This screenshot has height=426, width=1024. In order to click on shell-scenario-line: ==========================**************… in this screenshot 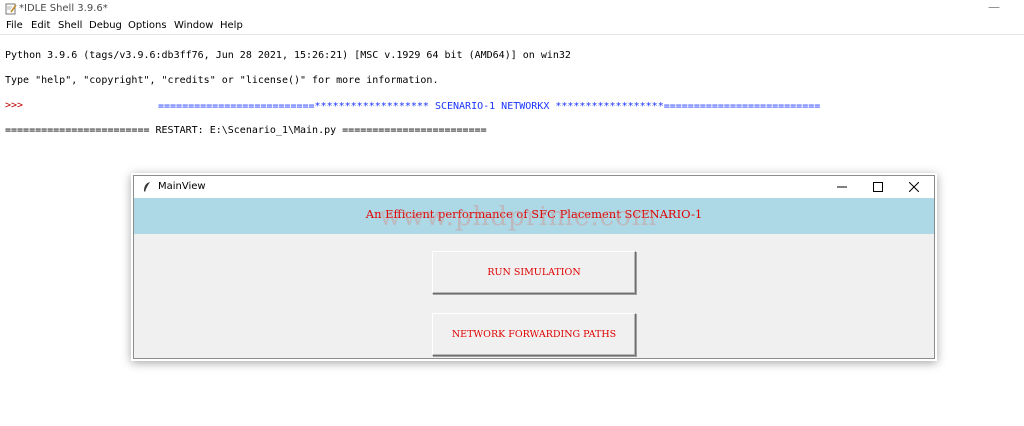, I will do `click(489, 106)`.